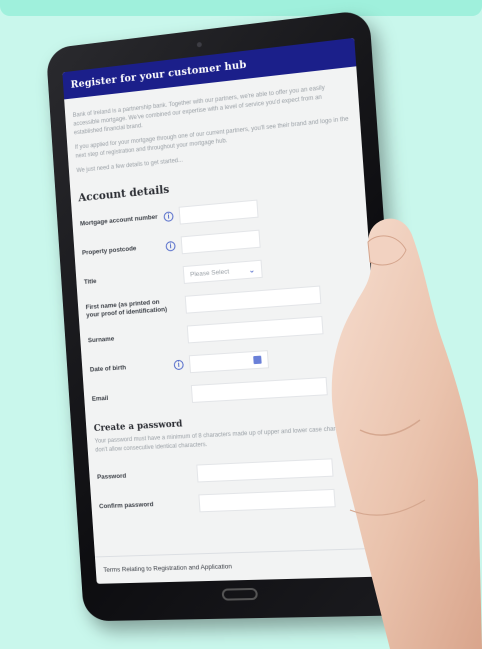  I want to click on password-input, so click(265, 470).